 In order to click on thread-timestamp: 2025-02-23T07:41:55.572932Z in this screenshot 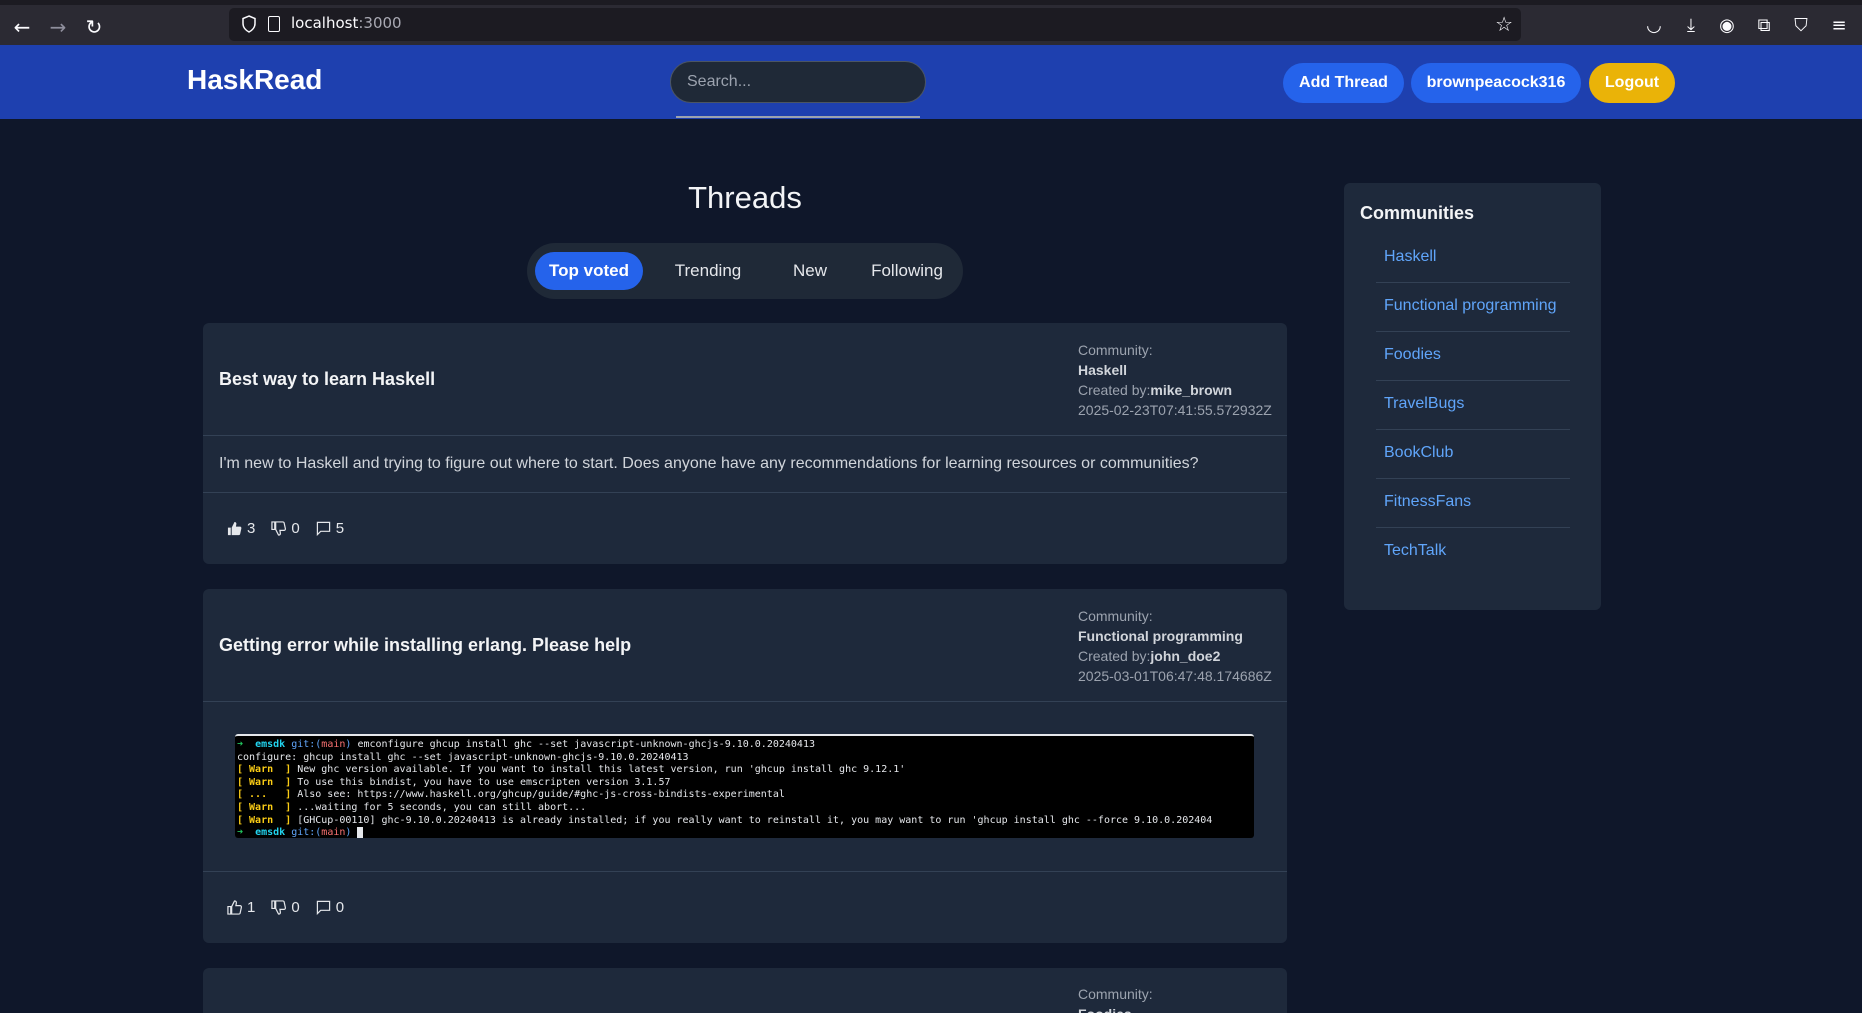, I will do `click(1175, 410)`.